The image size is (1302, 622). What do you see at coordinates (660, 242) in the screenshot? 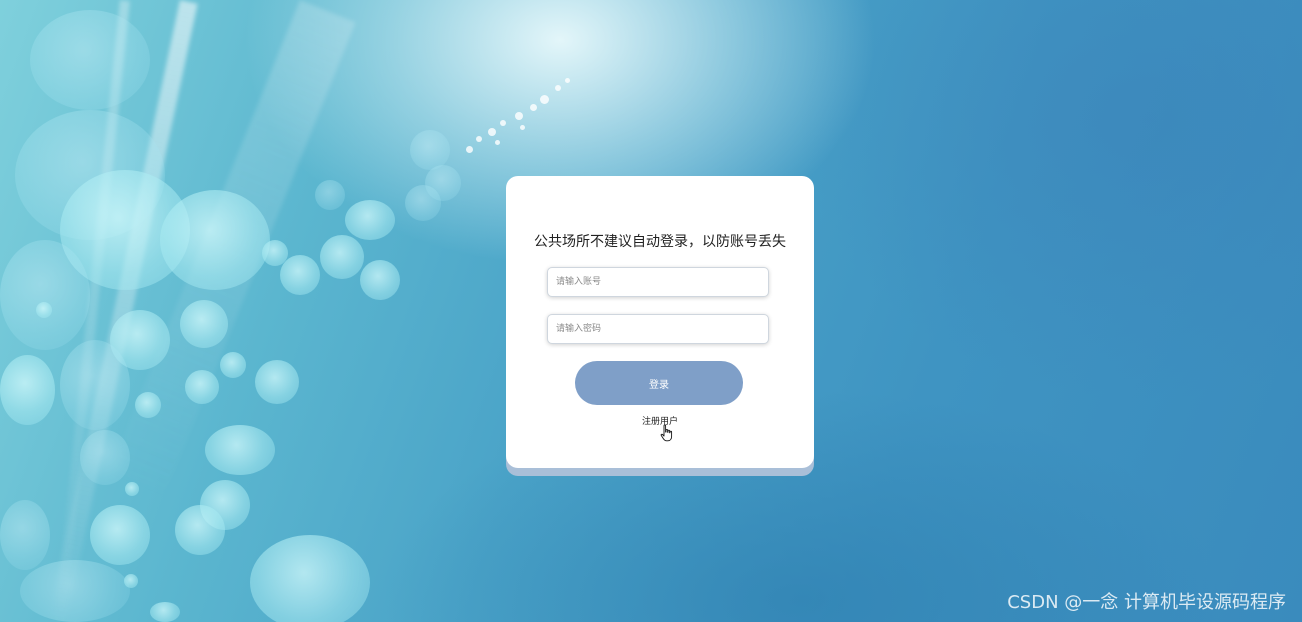
I see `login-notice: 公共场所不建议自动登录，以防账号丢失` at bounding box center [660, 242].